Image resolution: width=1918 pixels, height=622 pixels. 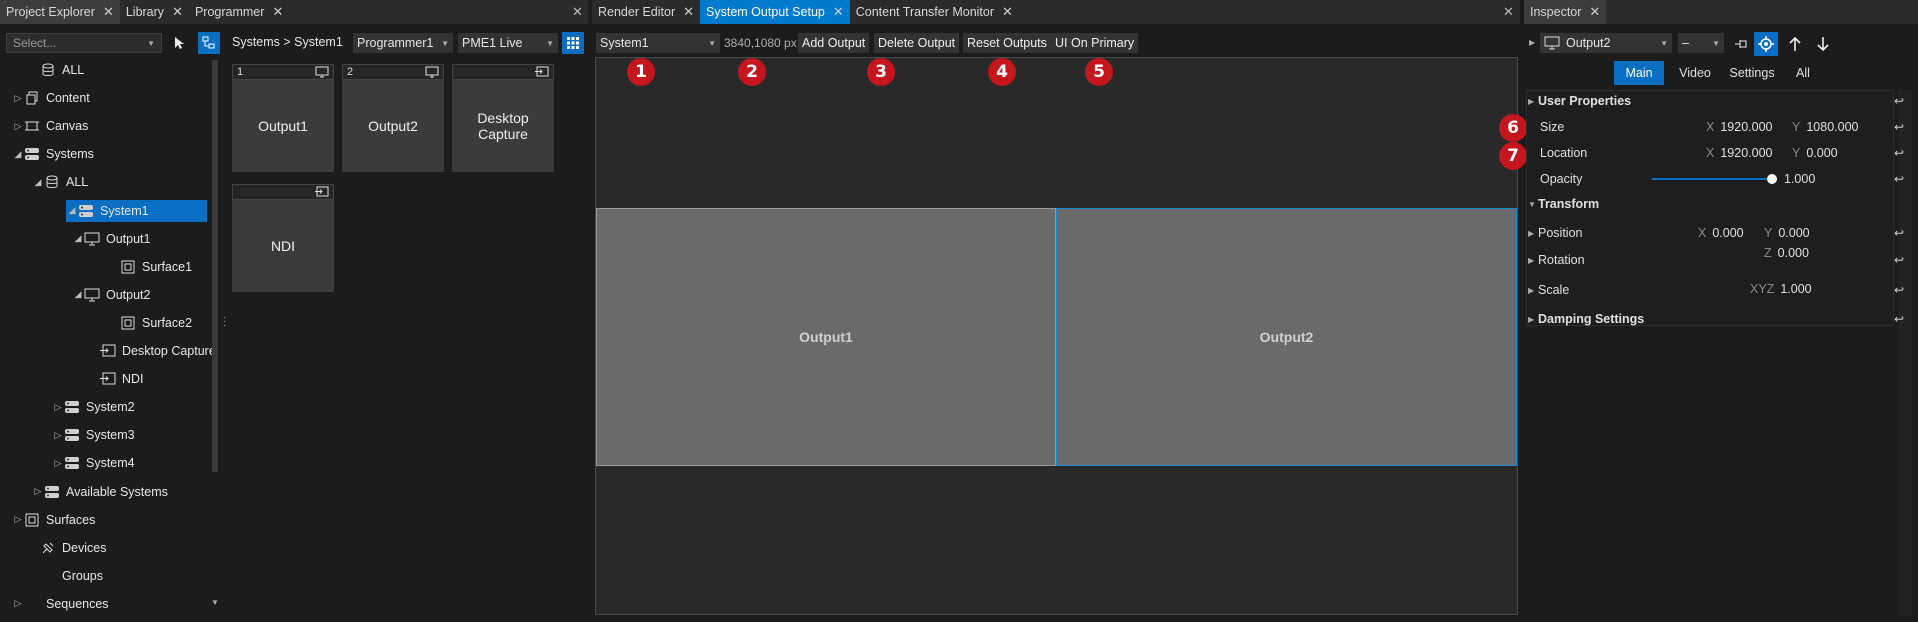 I want to click on user-properties-header: ▶ User Properties ↩, so click(x=1716, y=101).